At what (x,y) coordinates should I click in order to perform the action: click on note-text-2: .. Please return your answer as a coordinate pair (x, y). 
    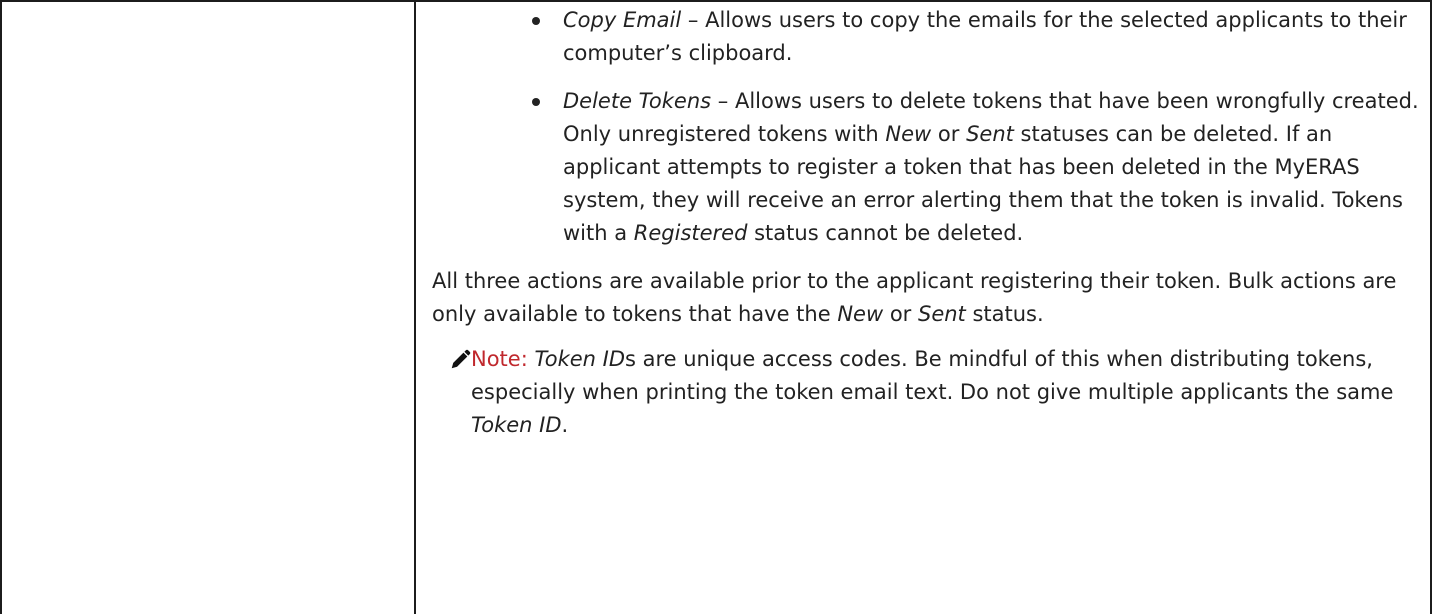
    Looking at the image, I should click on (565, 425).